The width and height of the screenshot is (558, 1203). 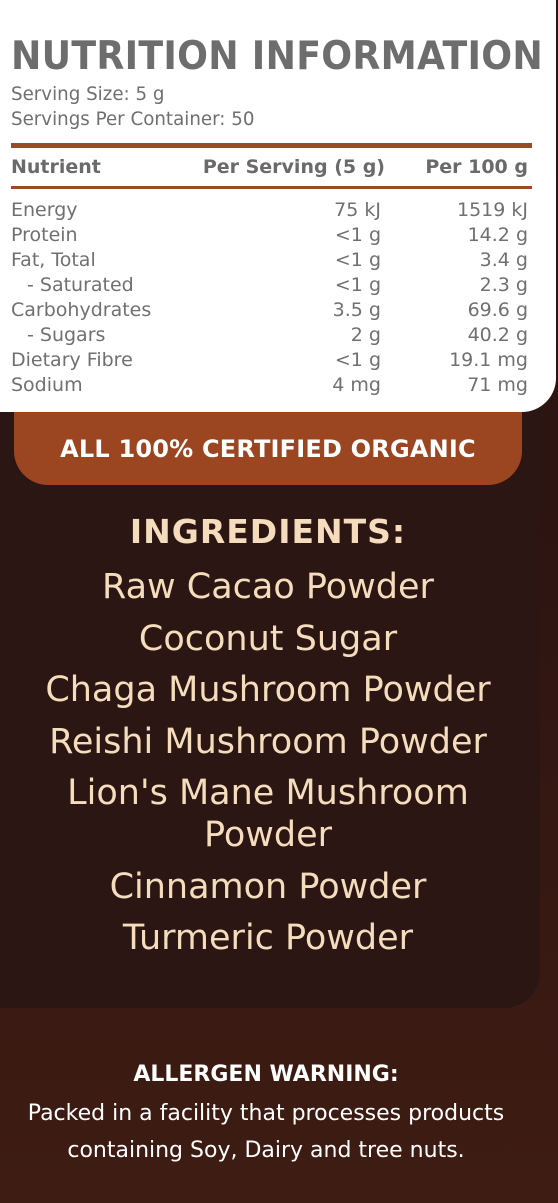 What do you see at coordinates (492, 210) in the screenshot?
I see `per-100g-value: 1519 kJ` at bounding box center [492, 210].